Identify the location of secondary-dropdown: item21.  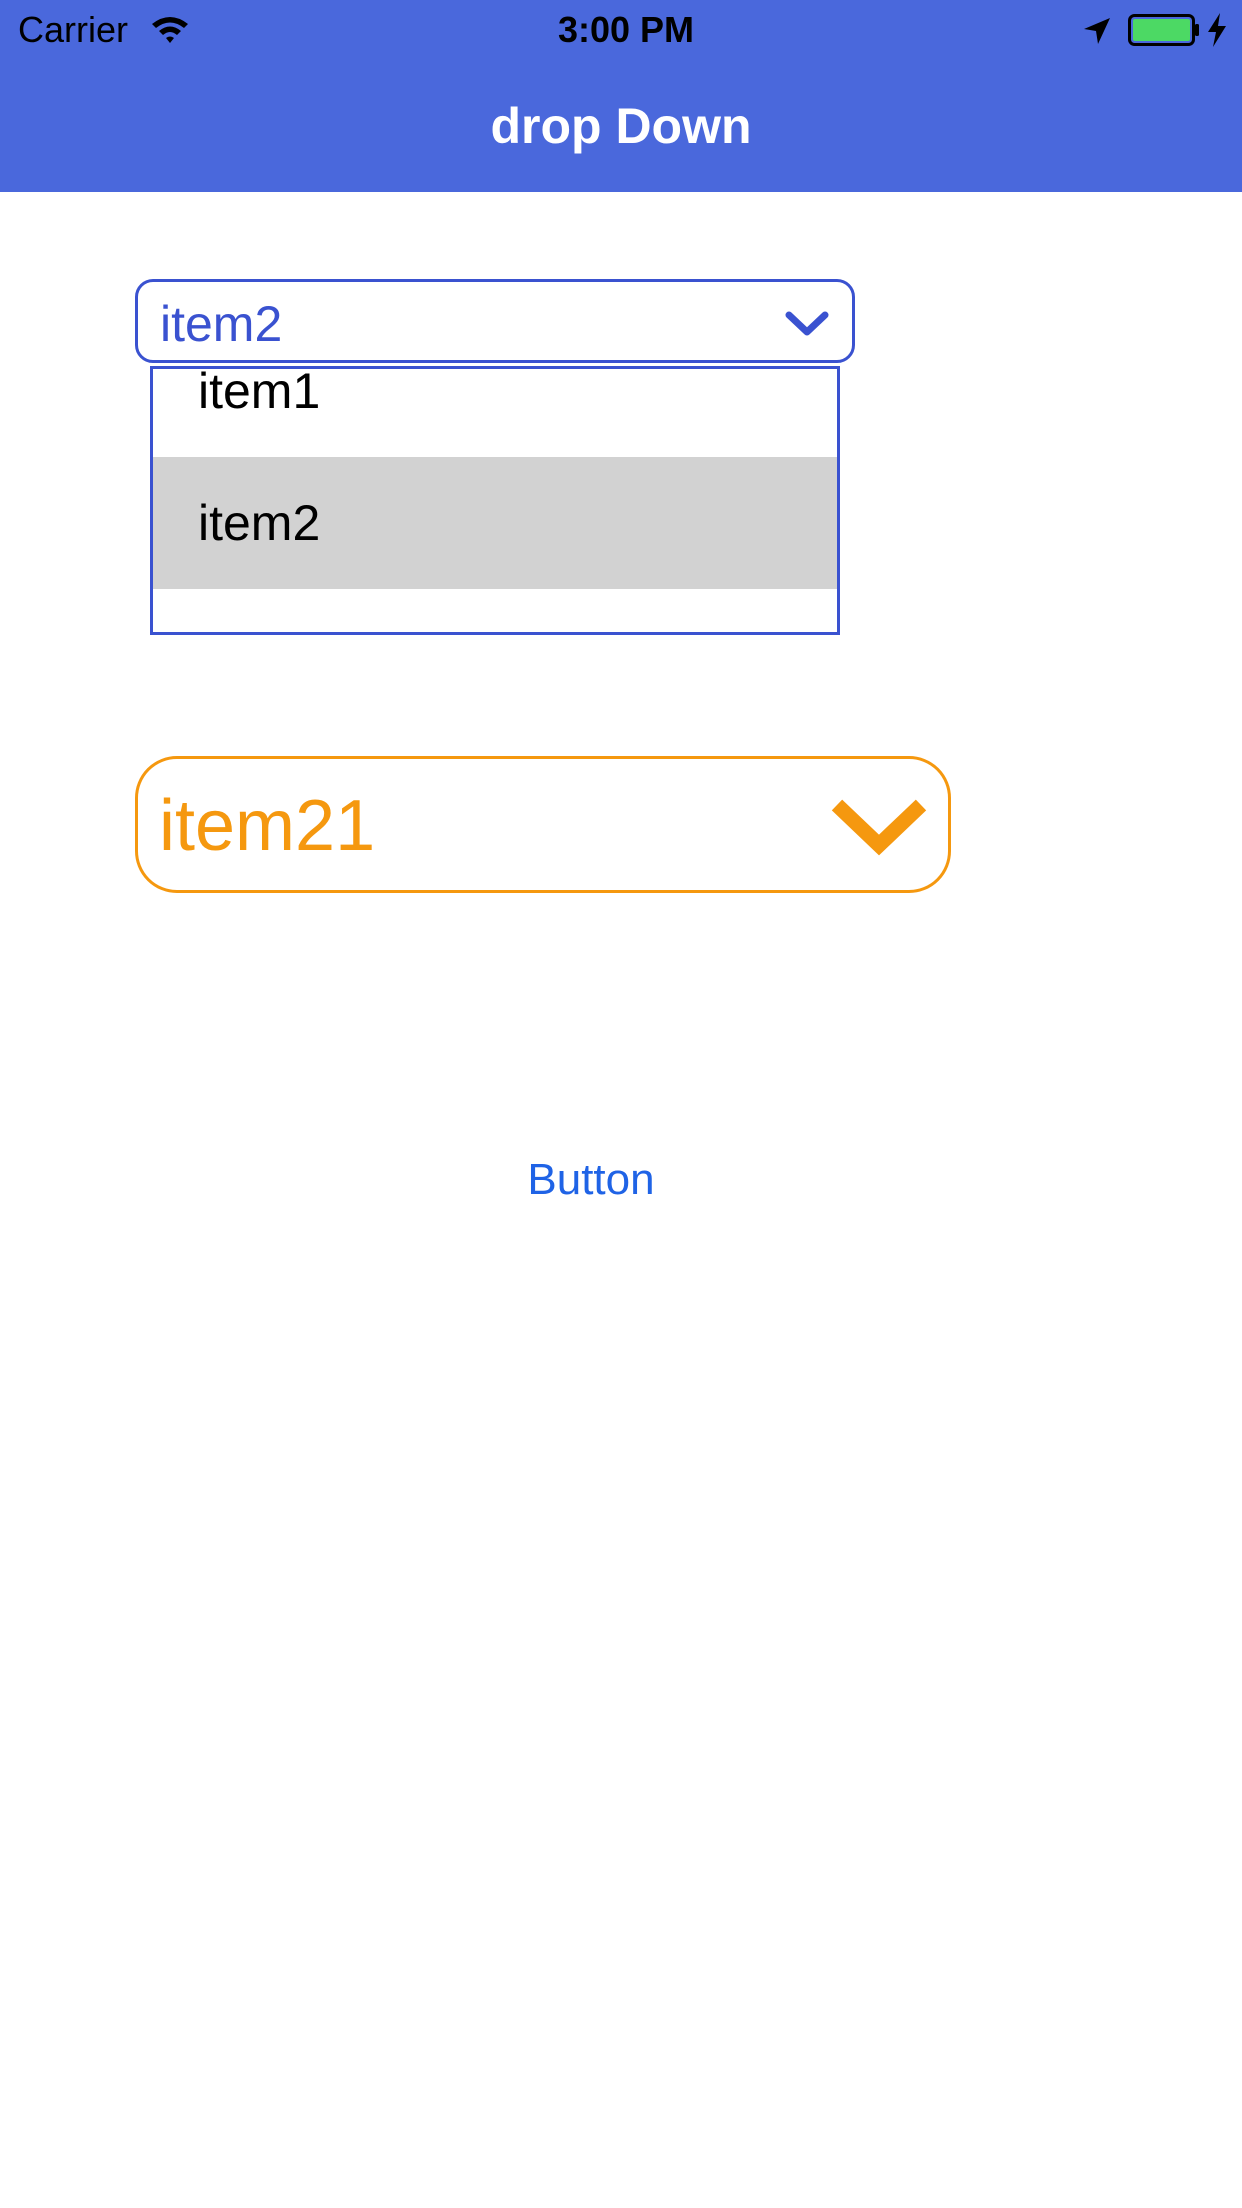
(543, 824).